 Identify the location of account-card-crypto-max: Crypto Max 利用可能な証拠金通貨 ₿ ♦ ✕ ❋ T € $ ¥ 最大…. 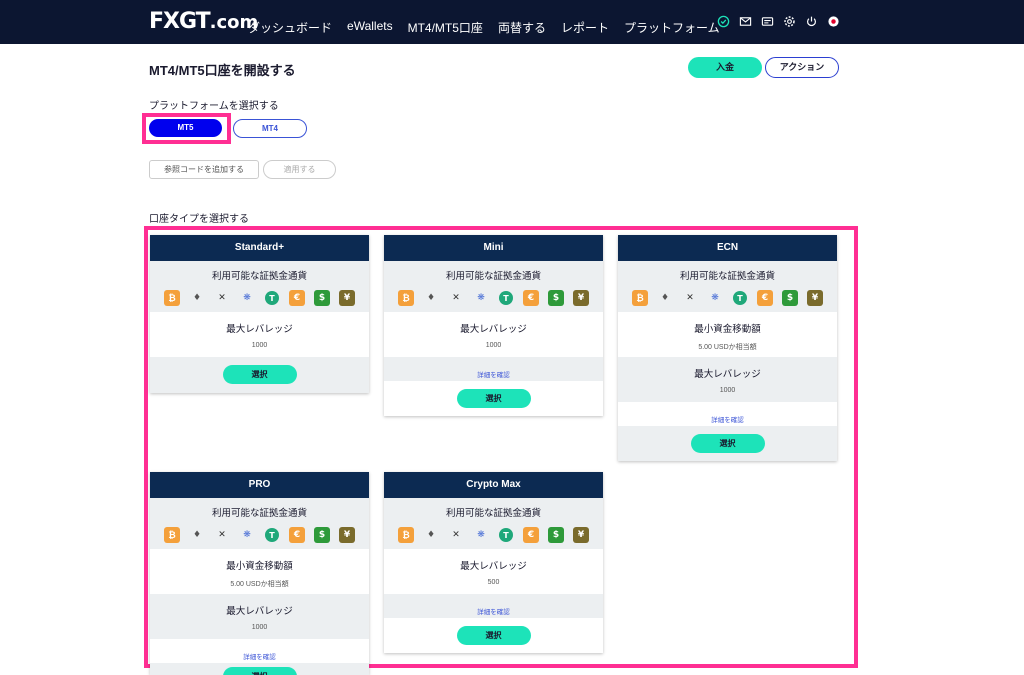
(493, 562).